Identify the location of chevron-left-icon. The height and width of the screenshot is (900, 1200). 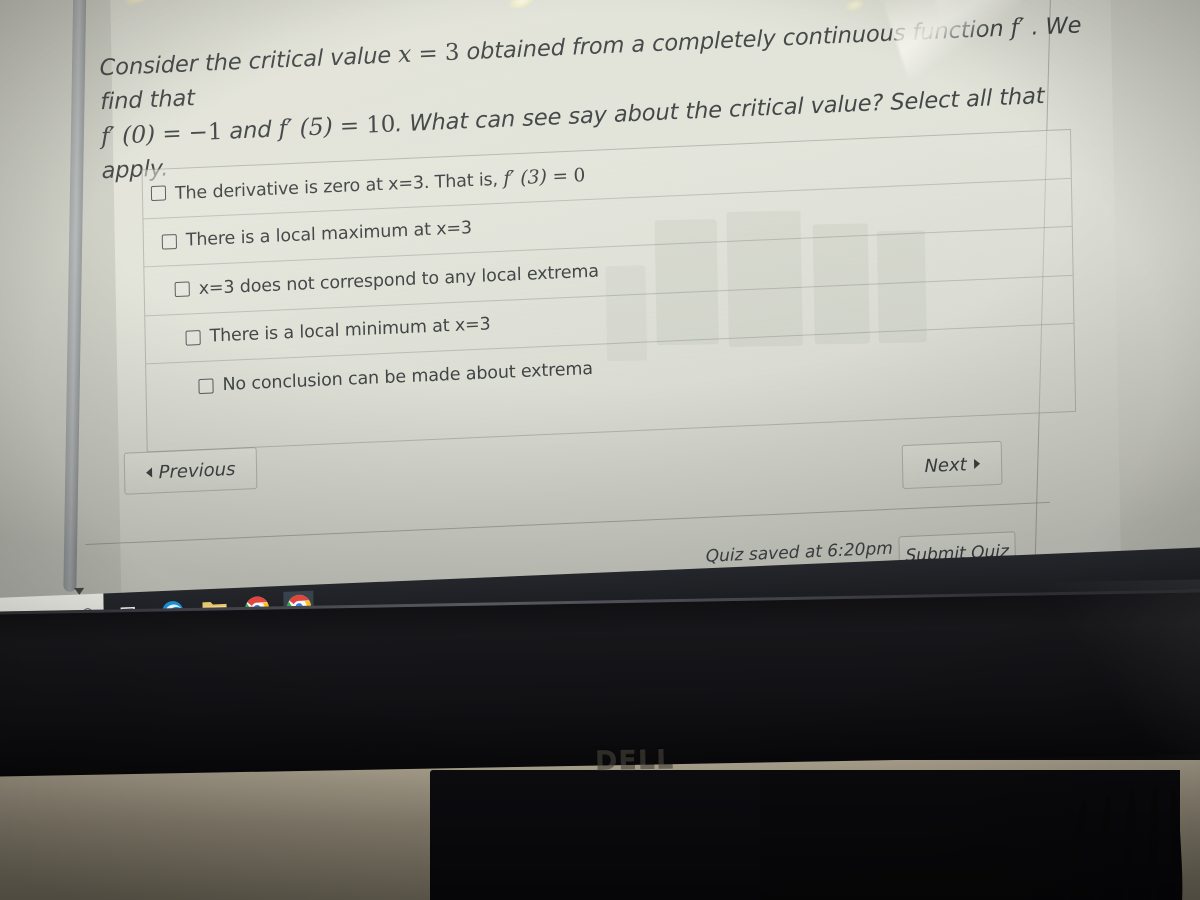
(148, 472).